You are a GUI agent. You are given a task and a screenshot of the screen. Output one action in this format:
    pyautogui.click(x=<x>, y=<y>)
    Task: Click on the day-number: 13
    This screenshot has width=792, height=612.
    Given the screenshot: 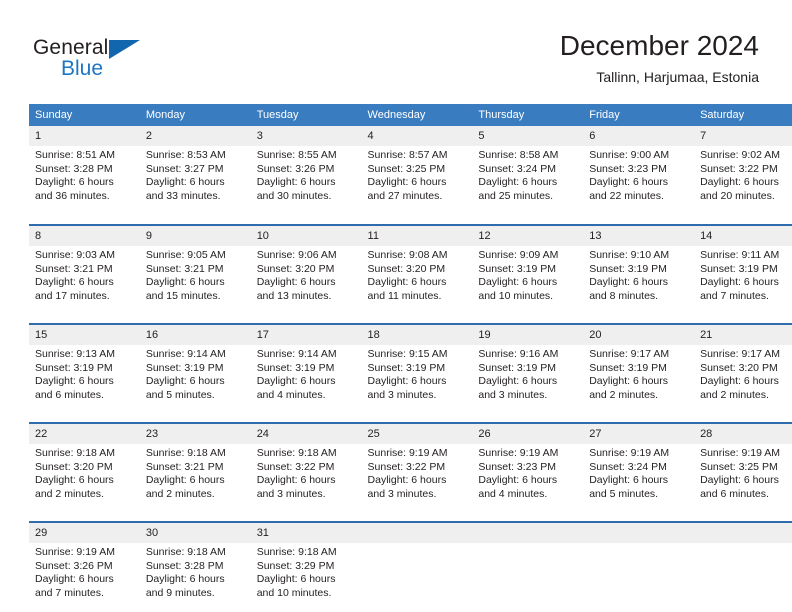 What is the action you would take?
    pyautogui.click(x=639, y=236)
    